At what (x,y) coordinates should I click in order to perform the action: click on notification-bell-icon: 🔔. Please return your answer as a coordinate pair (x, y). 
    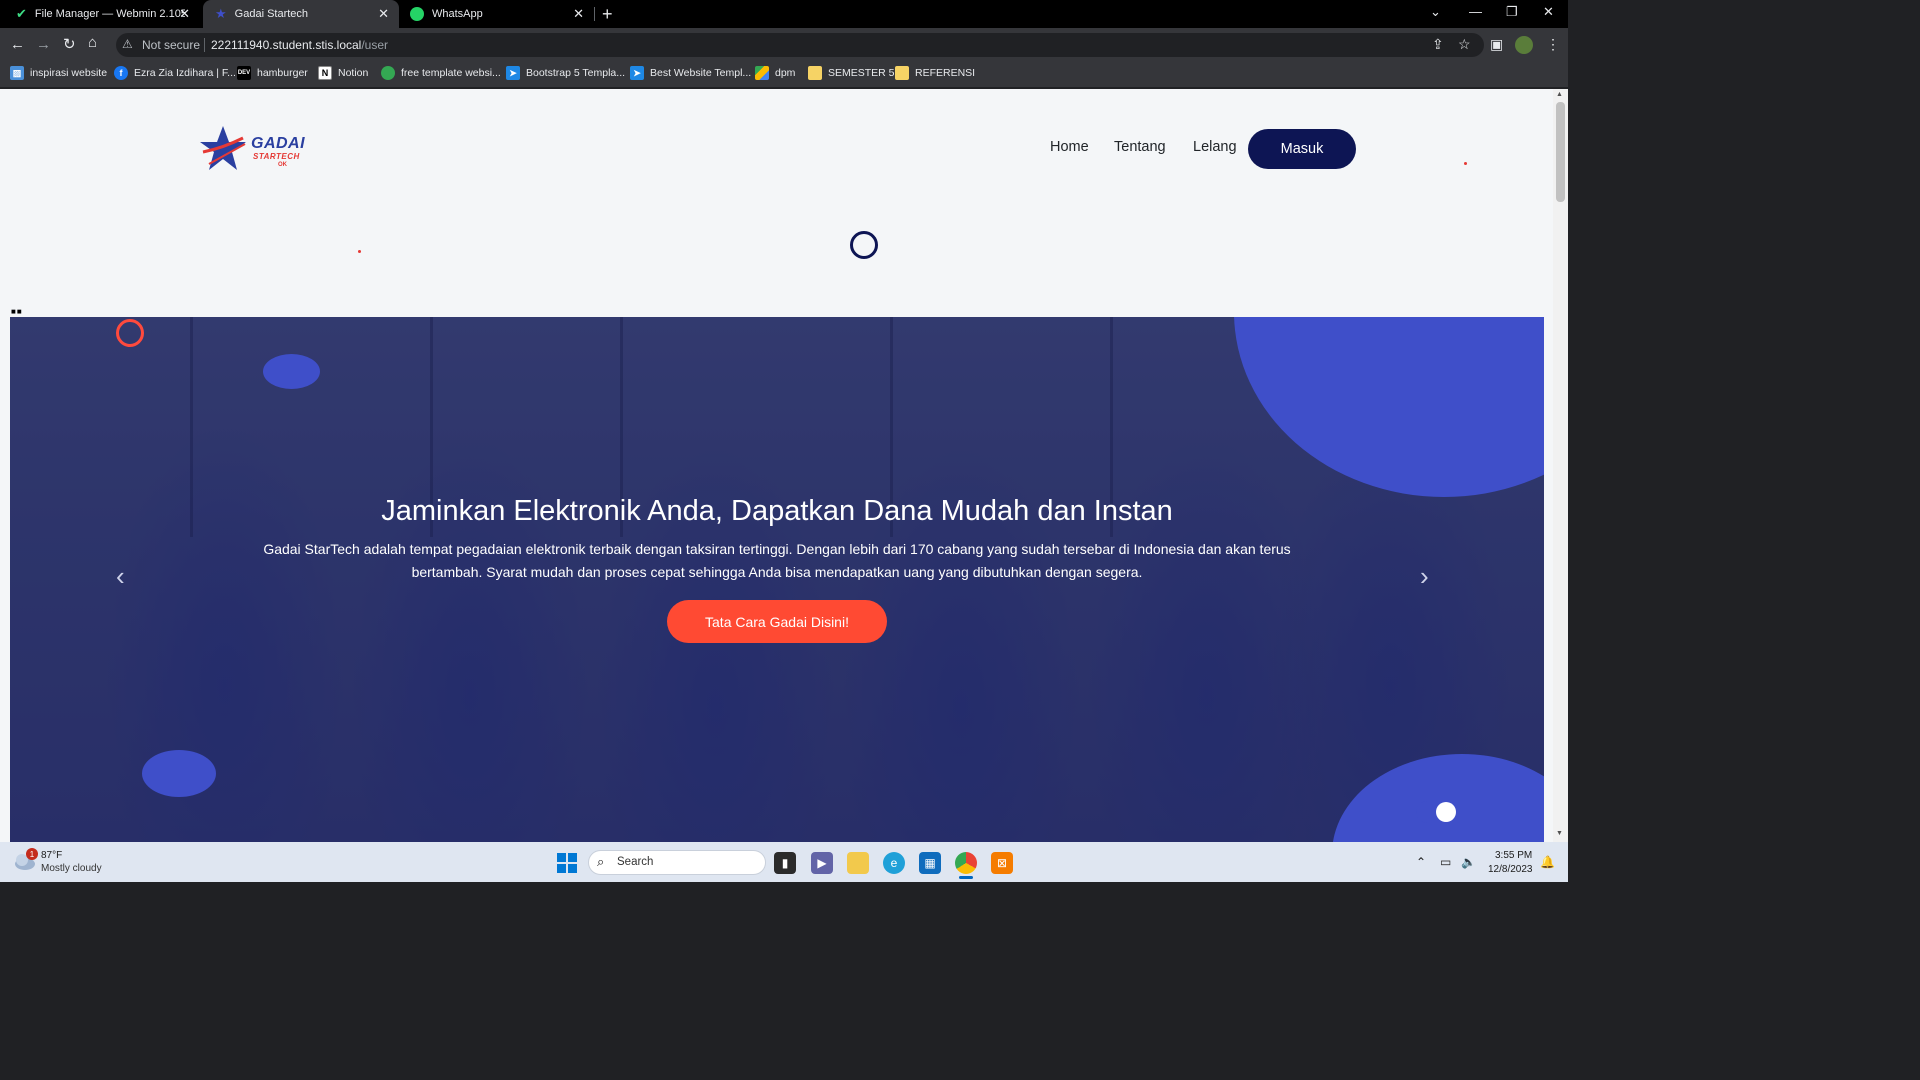
    Looking at the image, I should click on (1547, 862).